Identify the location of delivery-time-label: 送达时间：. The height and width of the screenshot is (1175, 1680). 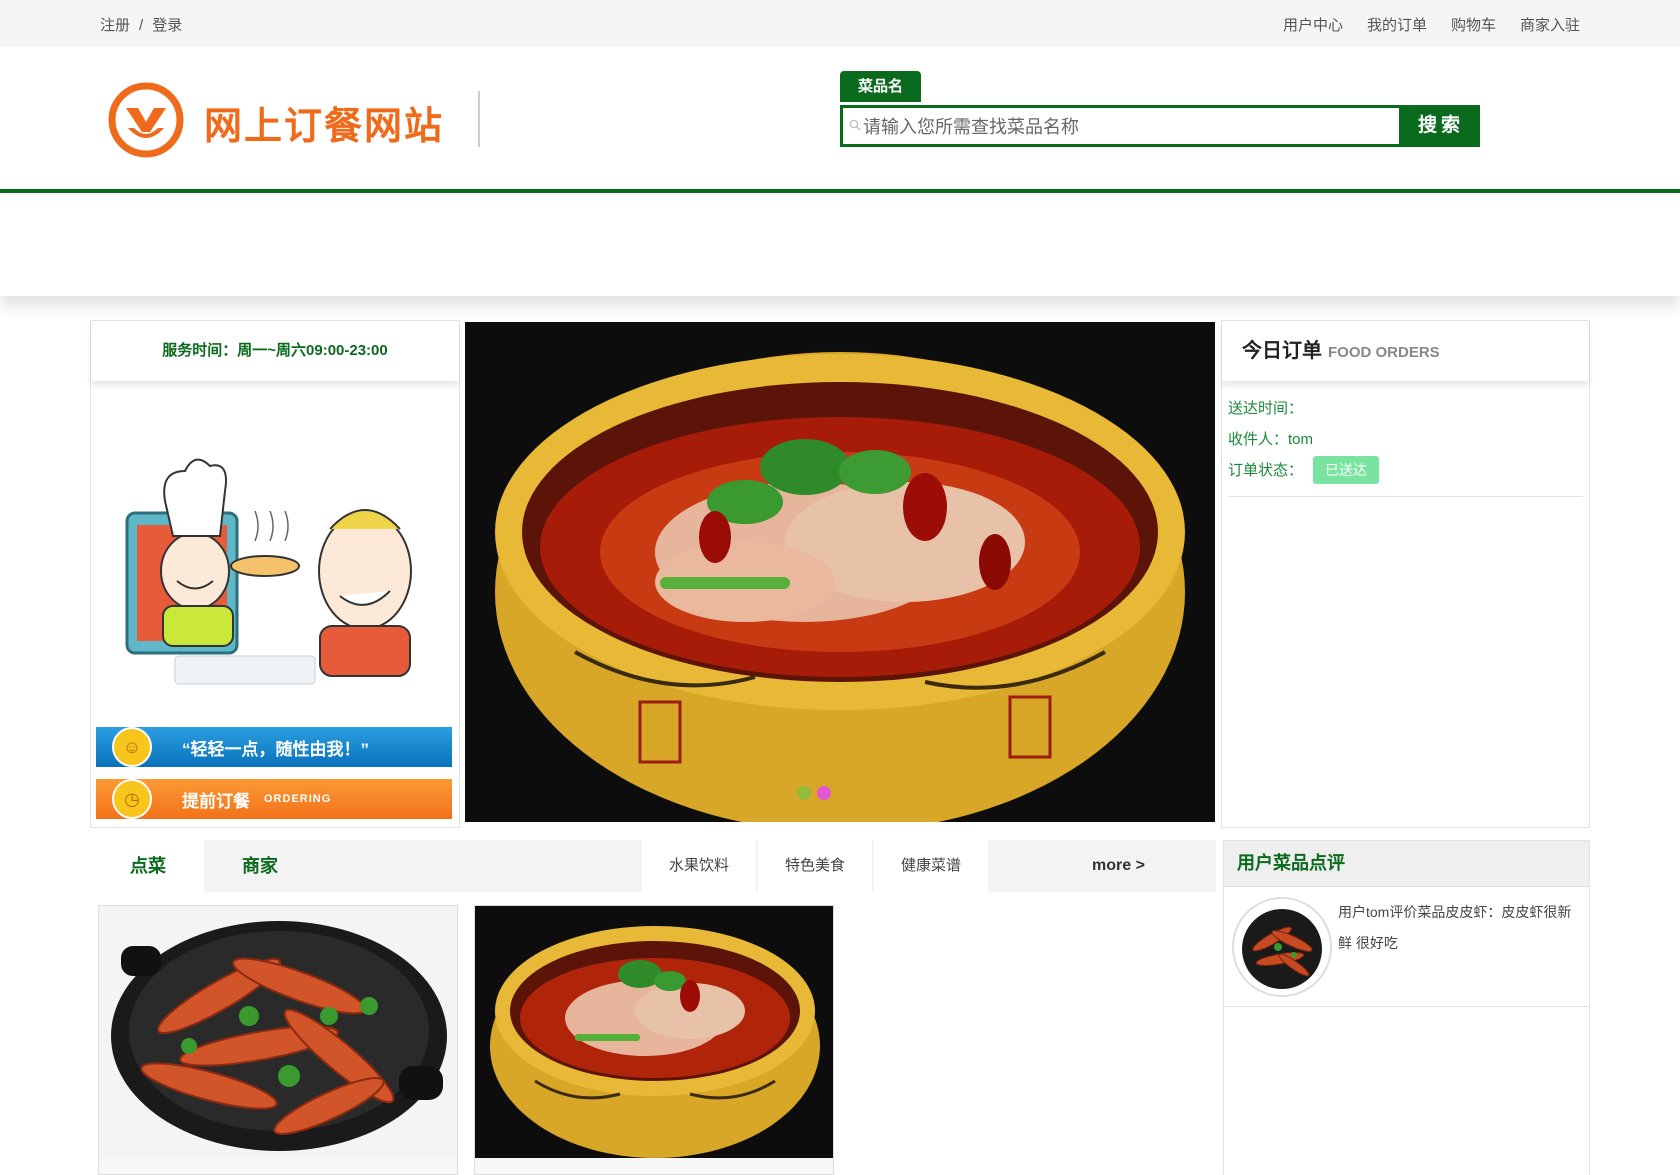
(1266, 408).